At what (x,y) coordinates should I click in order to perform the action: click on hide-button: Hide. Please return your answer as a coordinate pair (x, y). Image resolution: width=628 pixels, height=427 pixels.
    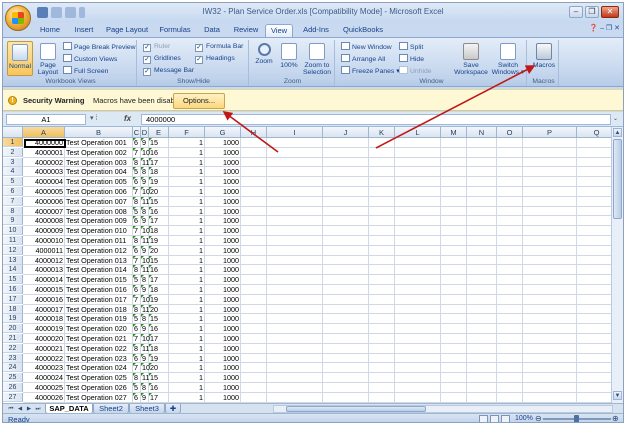
    Looking at the image, I should click on (411, 59).